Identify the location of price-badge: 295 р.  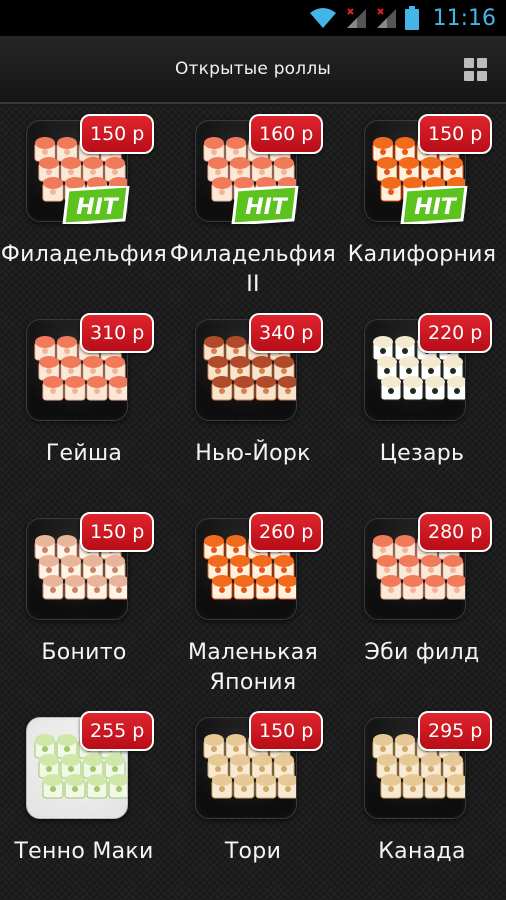
(455, 731).